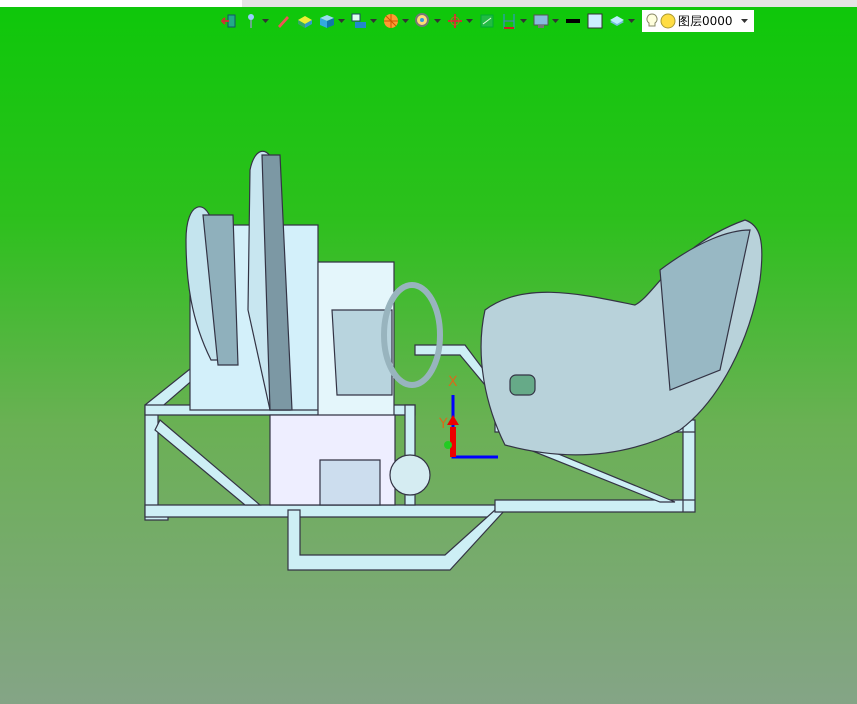  What do you see at coordinates (359, 21) in the screenshot?
I see `window-icon` at bounding box center [359, 21].